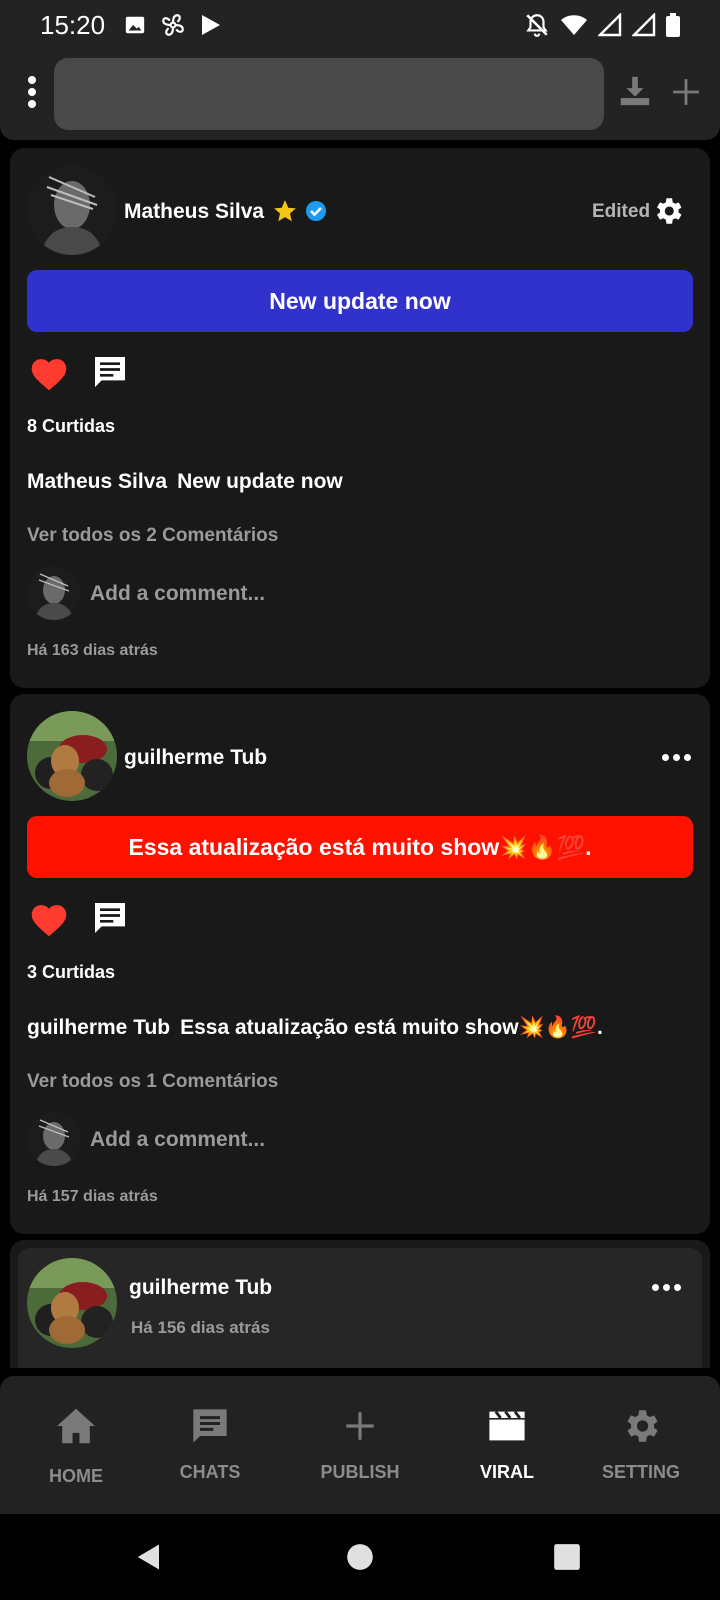 Image resolution: width=720 pixels, height=1600 pixels. I want to click on author-name: Matheus Silva, so click(194, 212).